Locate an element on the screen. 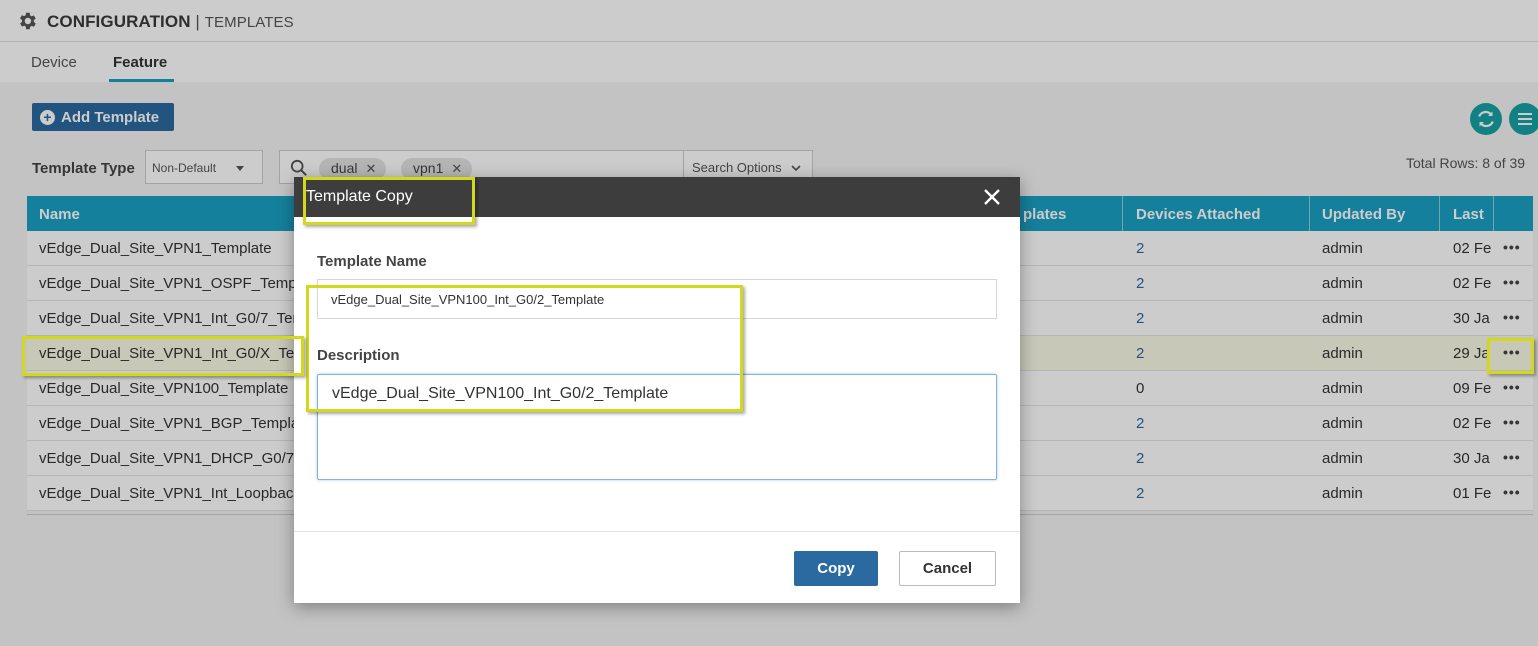 Image resolution: width=1538 pixels, height=646 pixels. dialog-footer-divider is located at coordinates (657, 531).